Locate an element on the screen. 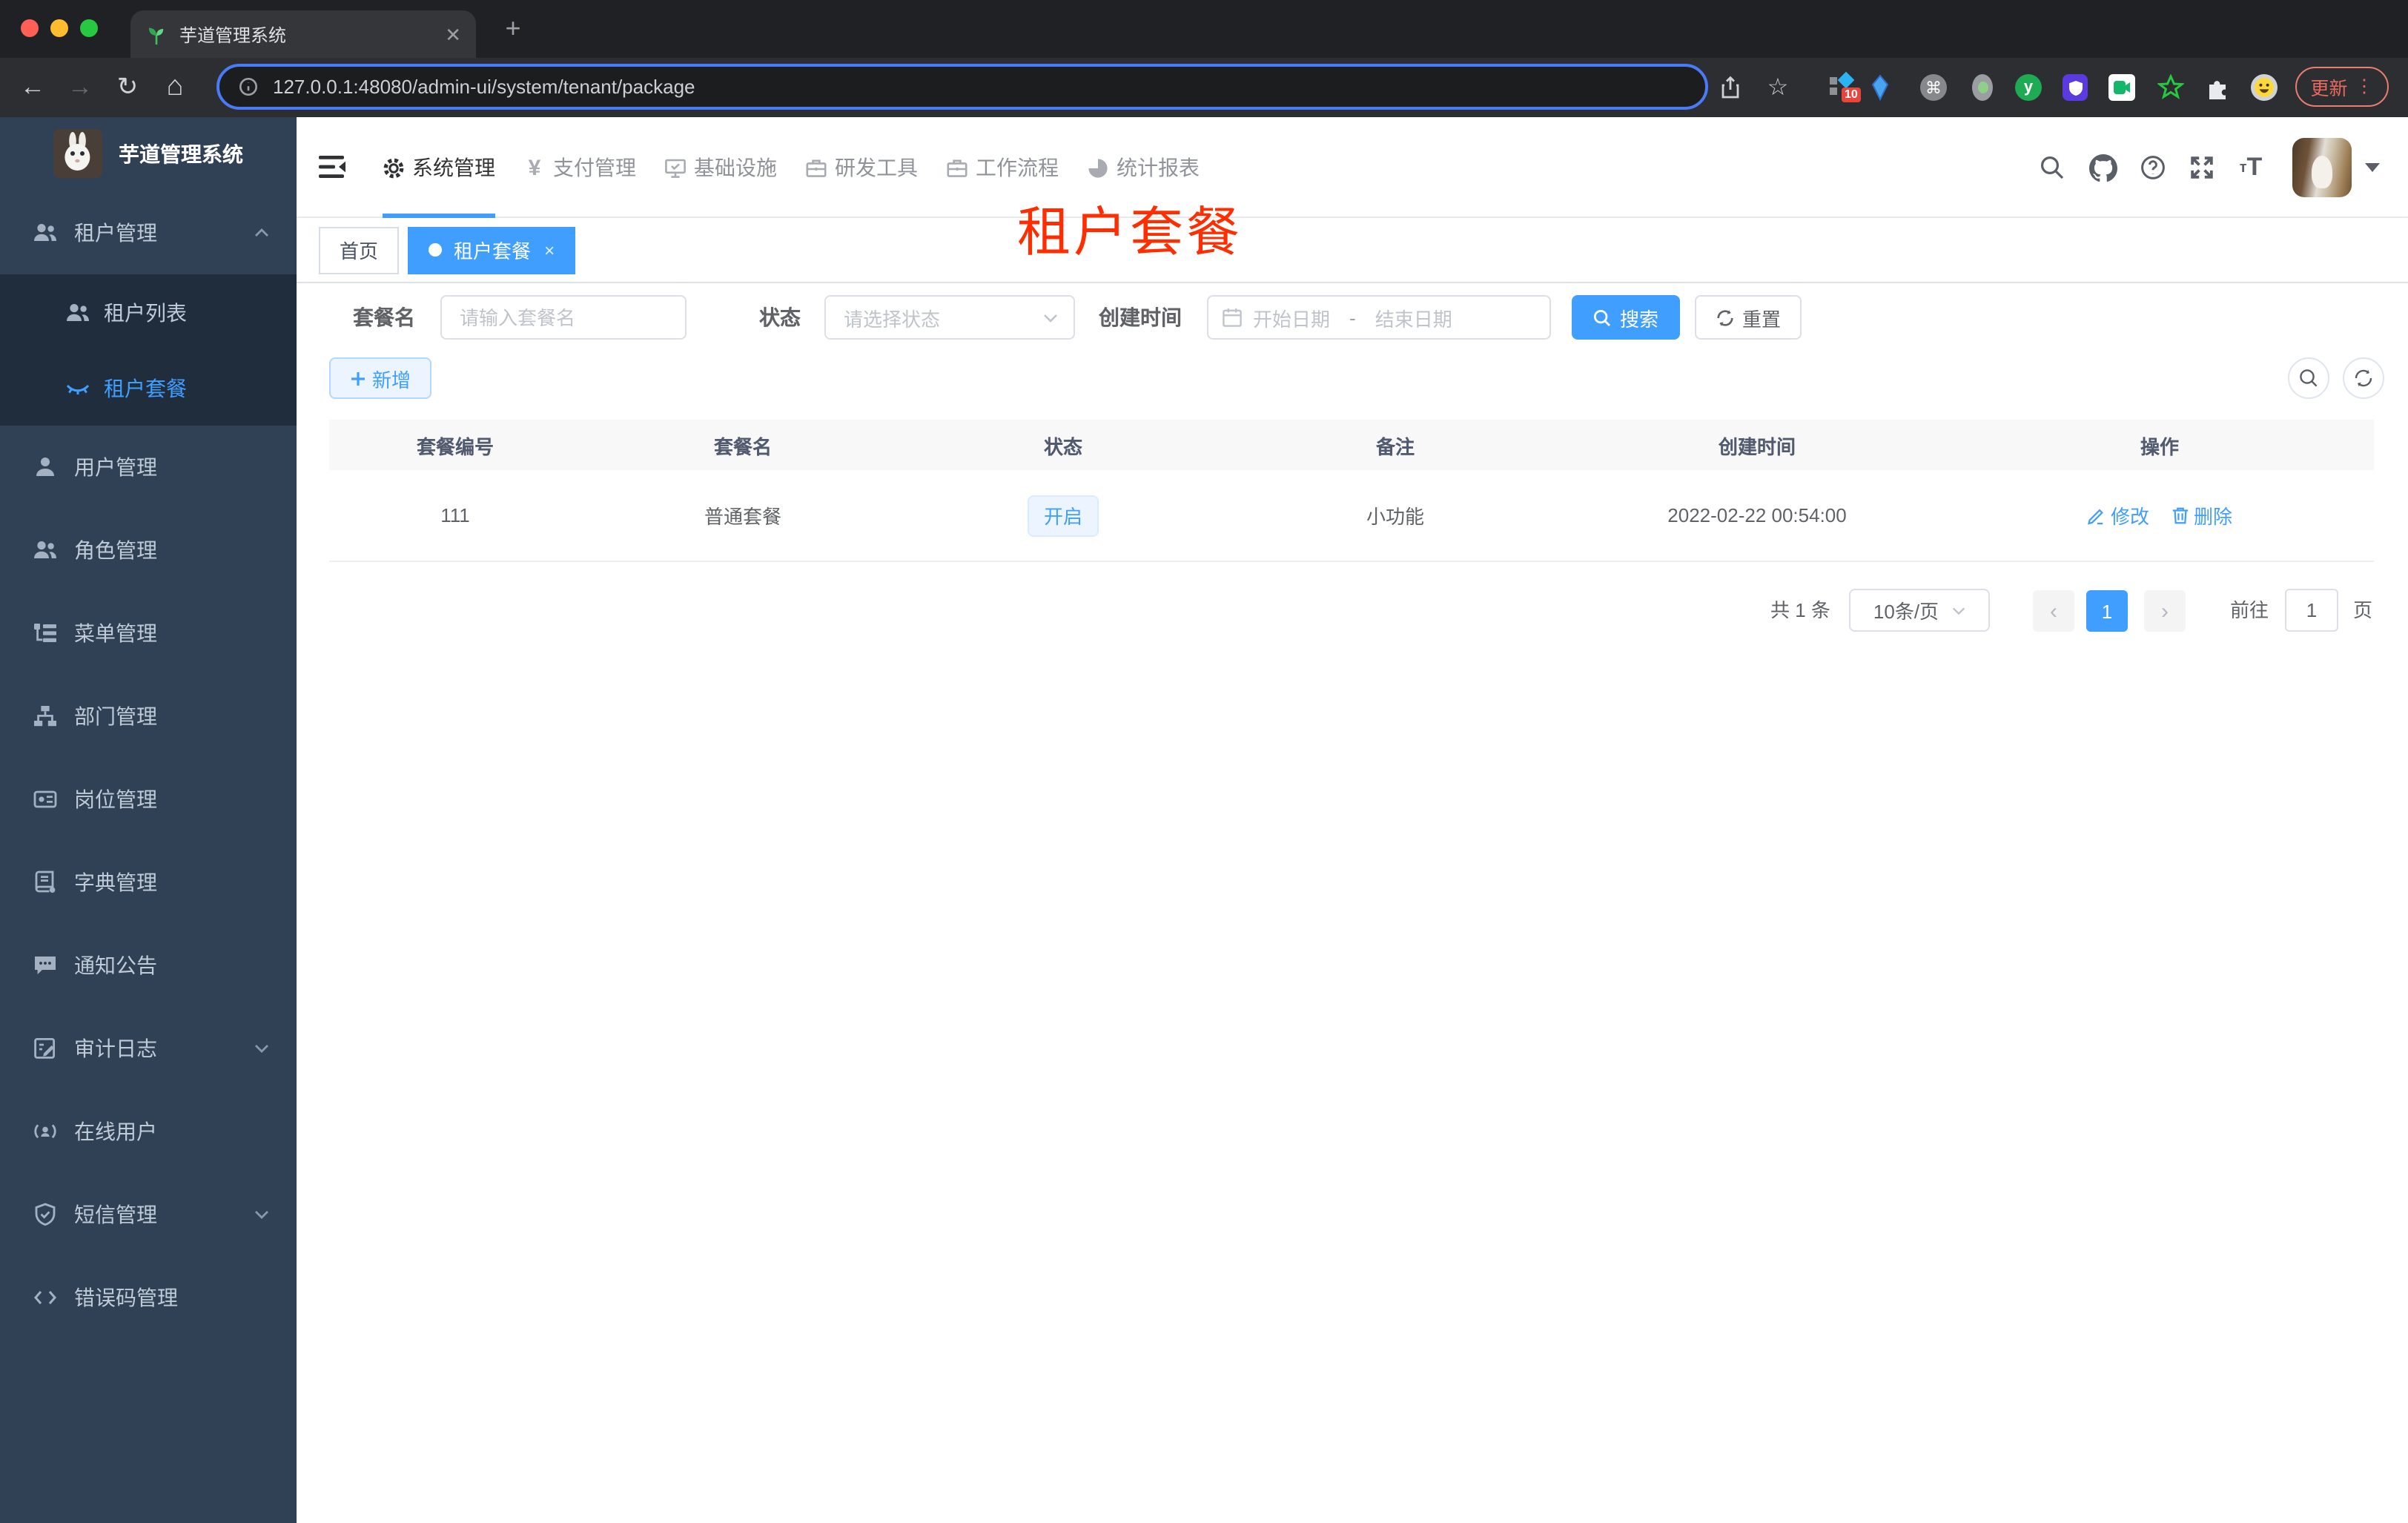  top-nav-system: 系统管理 is located at coordinates (439, 167).